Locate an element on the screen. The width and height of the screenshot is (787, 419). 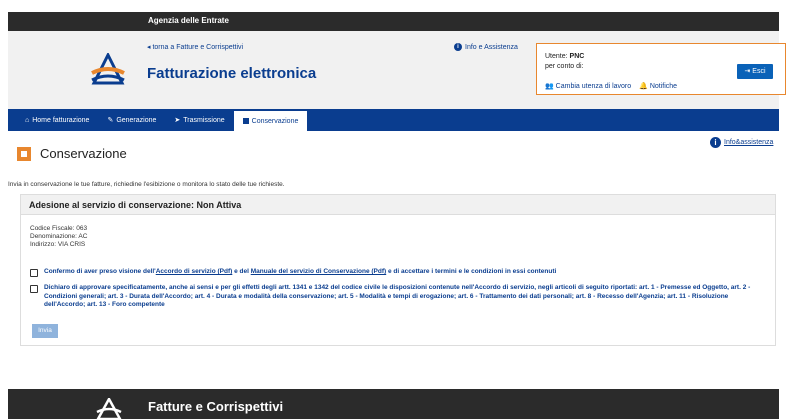
pencil-icon: ✎ is located at coordinates (110, 120).